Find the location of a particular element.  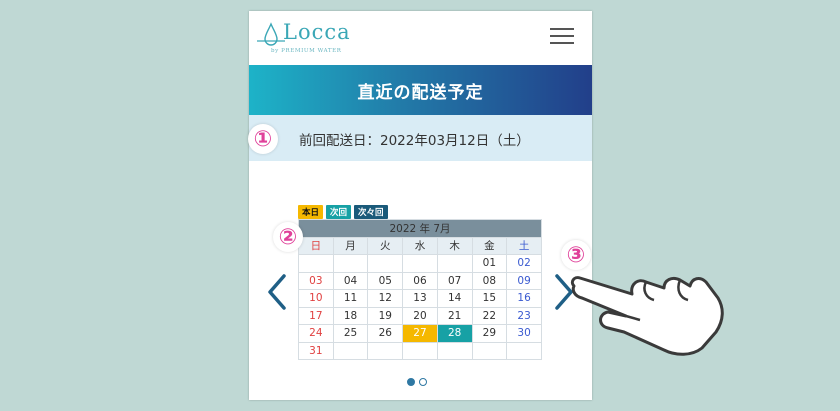

calendar-day-cell: 31 is located at coordinates (316, 350).